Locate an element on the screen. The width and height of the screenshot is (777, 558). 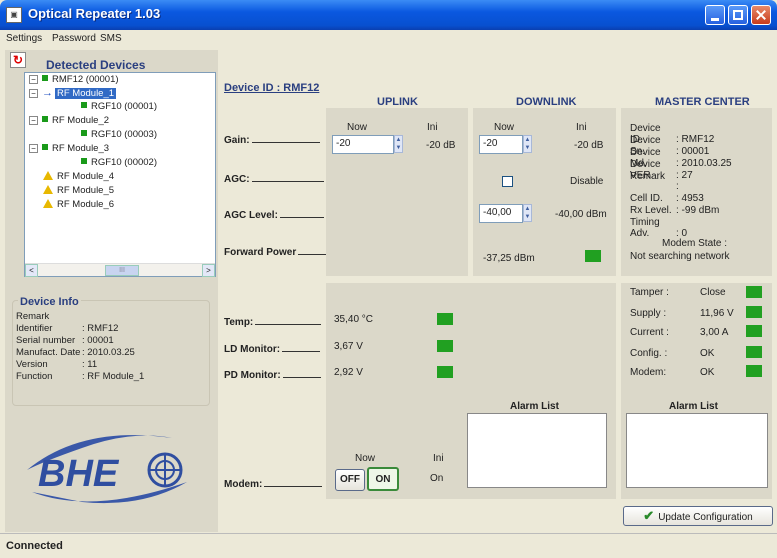
tree-node-rf-module-2: − RF Module_2 is located at coordinates (69, 120).